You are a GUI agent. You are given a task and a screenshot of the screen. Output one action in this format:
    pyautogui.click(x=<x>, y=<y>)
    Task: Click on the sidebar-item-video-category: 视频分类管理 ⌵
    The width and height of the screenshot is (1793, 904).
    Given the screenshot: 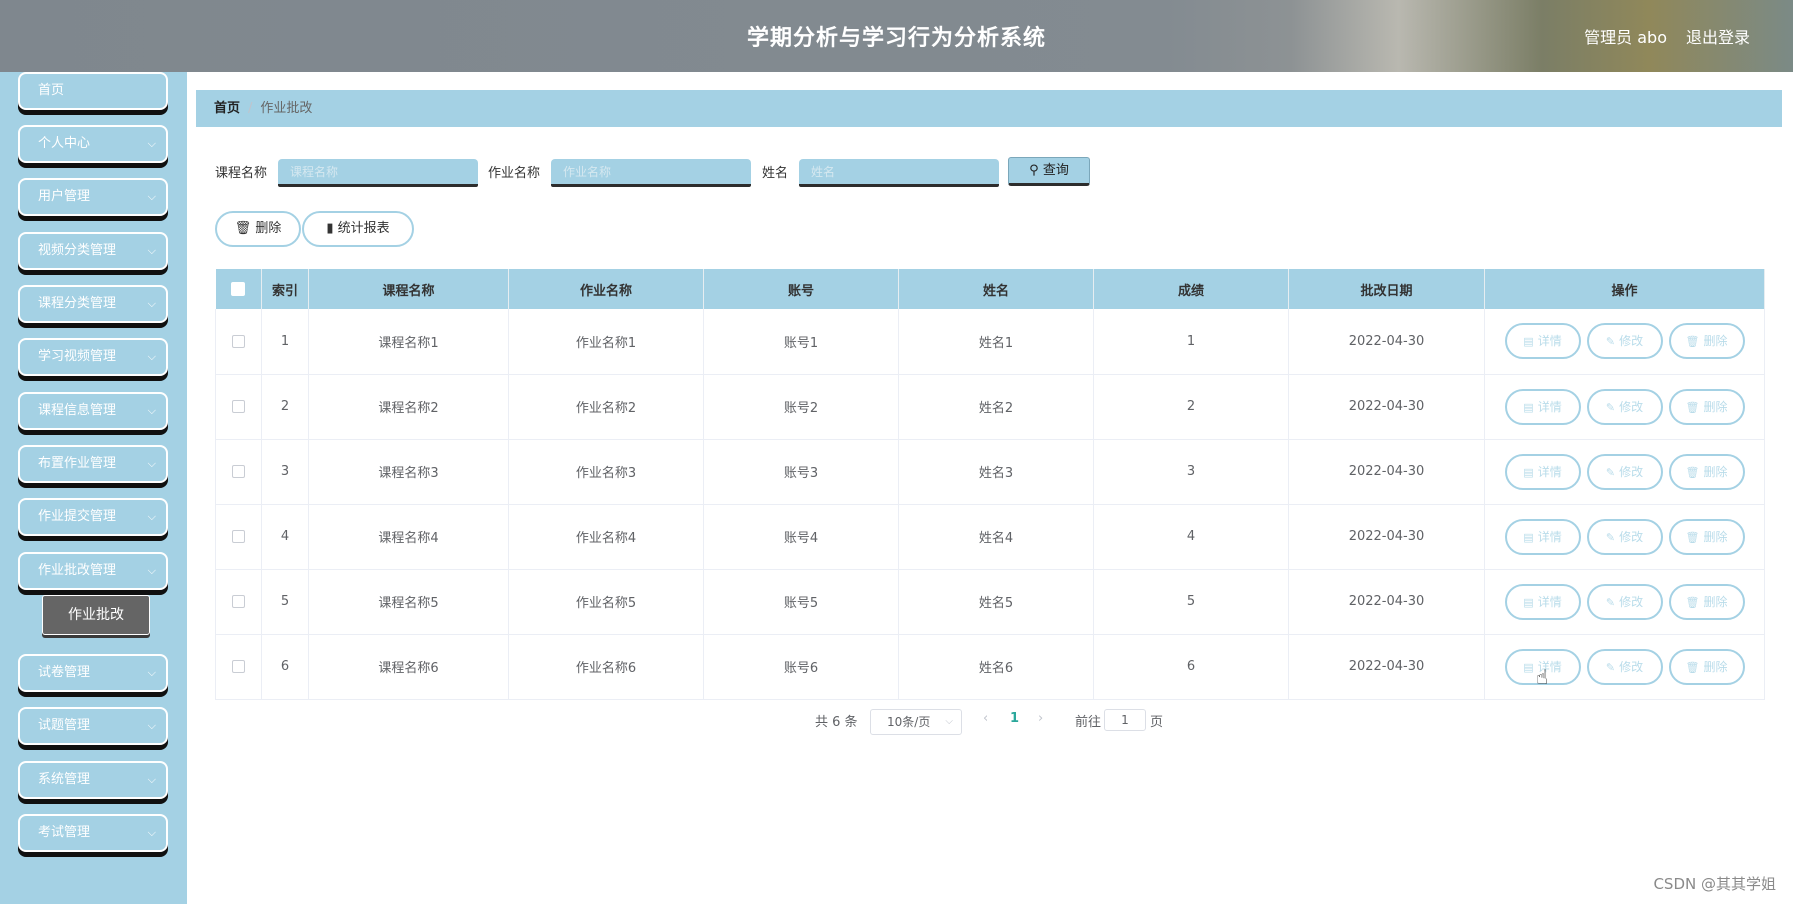 What is the action you would take?
    pyautogui.click(x=93, y=251)
    